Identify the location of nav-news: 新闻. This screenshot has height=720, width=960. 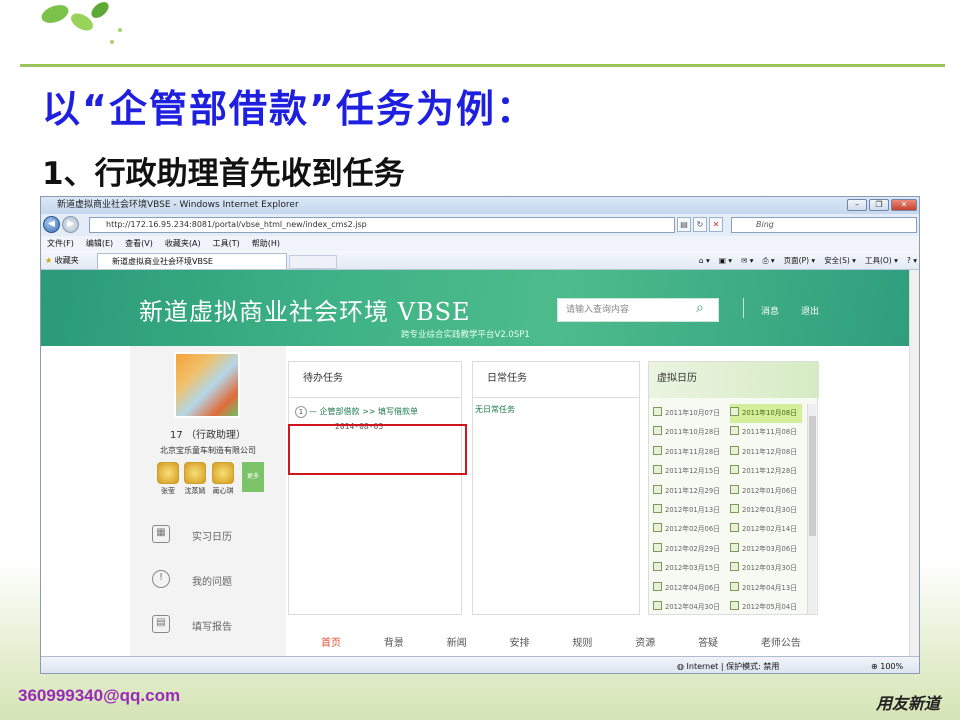
(457, 643).